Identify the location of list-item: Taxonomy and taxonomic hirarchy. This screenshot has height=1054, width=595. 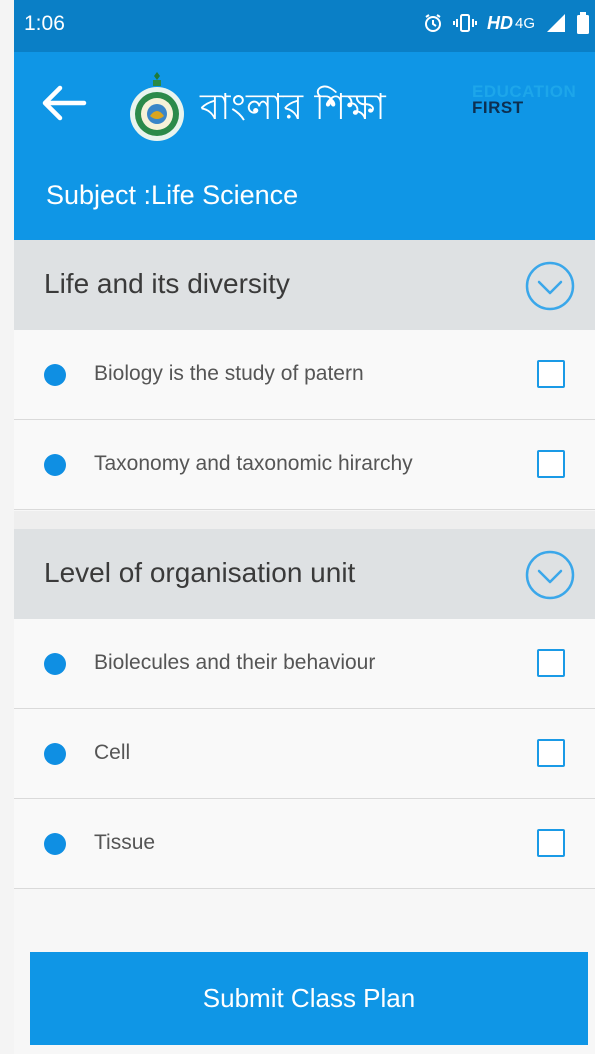
(304, 465).